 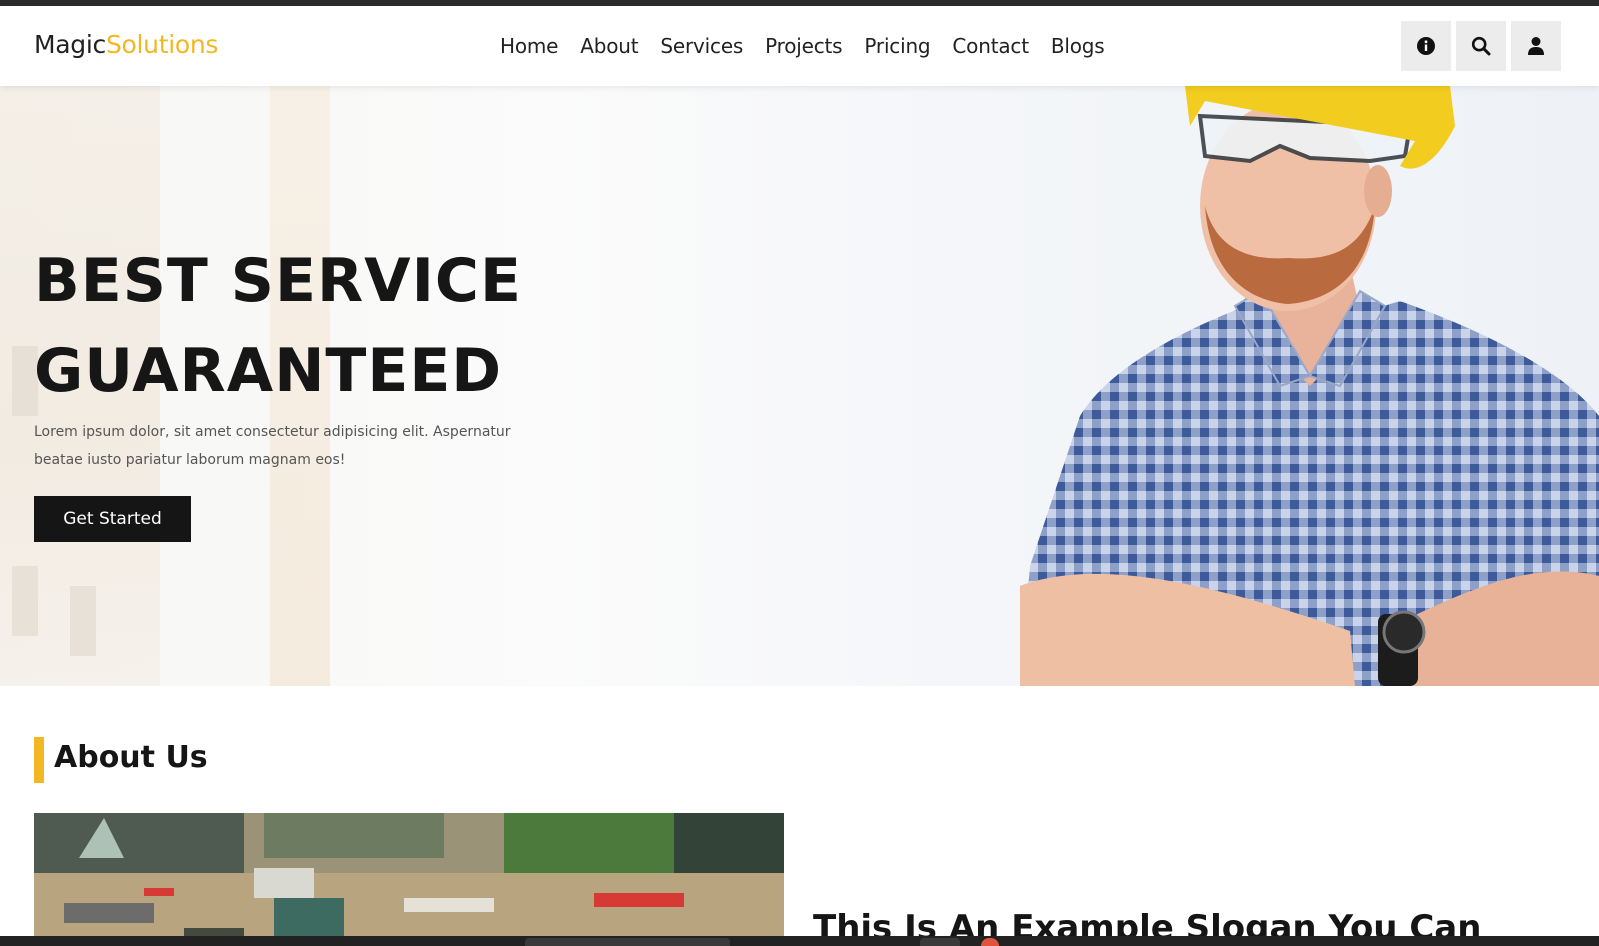 What do you see at coordinates (39, 760) in the screenshot?
I see `about-accent-bar` at bounding box center [39, 760].